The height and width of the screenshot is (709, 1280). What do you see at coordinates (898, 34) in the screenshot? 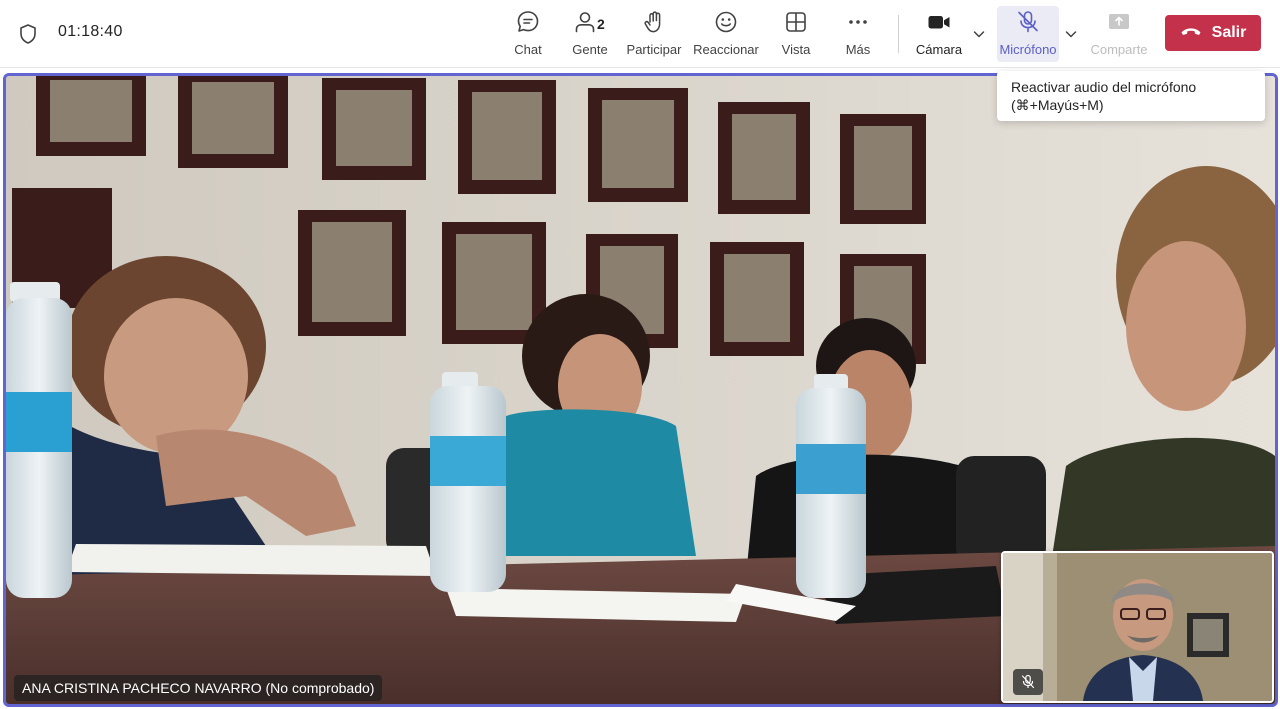
I see `toolbar-divider` at bounding box center [898, 34].